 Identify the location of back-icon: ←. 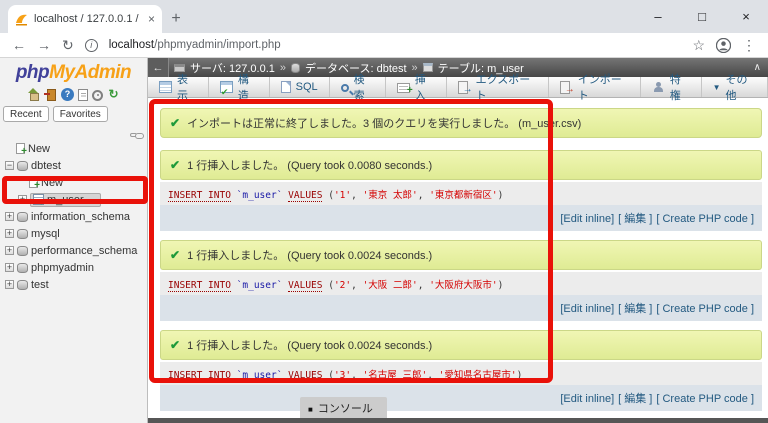
(19, 45).